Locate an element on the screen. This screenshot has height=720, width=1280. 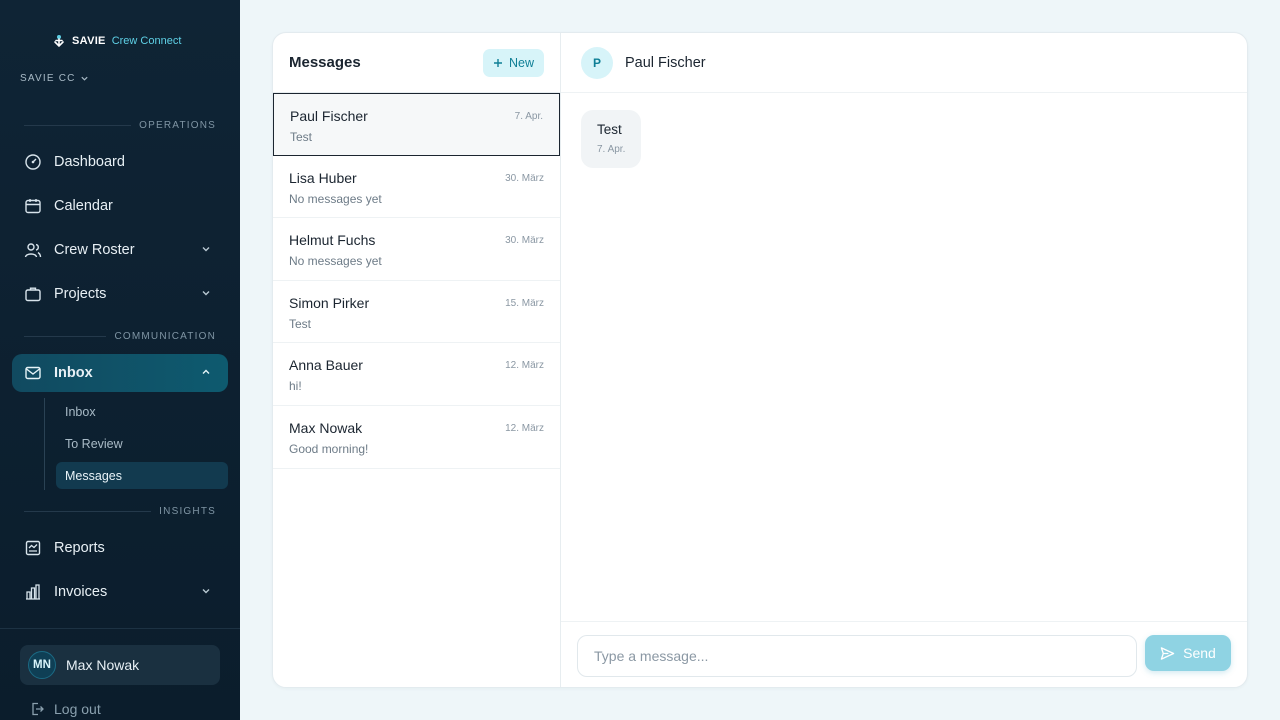
section-label: COMMUNICATION is located at coordinates (165, 336).